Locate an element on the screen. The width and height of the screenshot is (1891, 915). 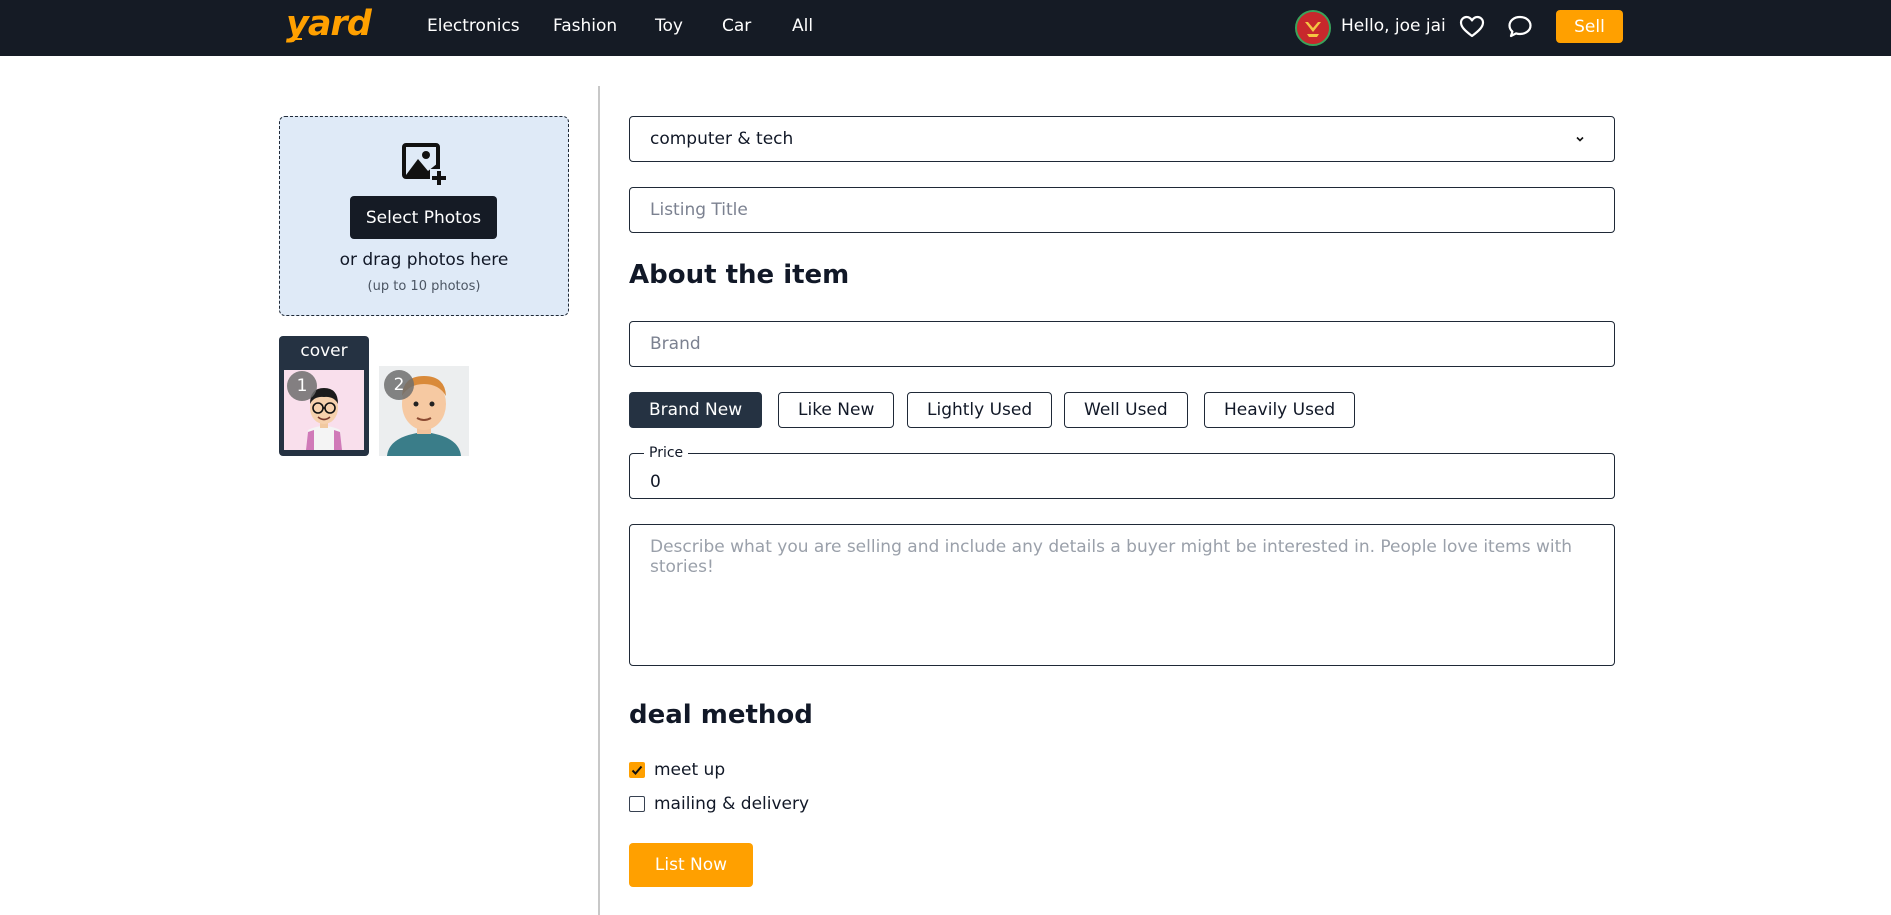
chat-icon is located at coordinates (1520, 27).